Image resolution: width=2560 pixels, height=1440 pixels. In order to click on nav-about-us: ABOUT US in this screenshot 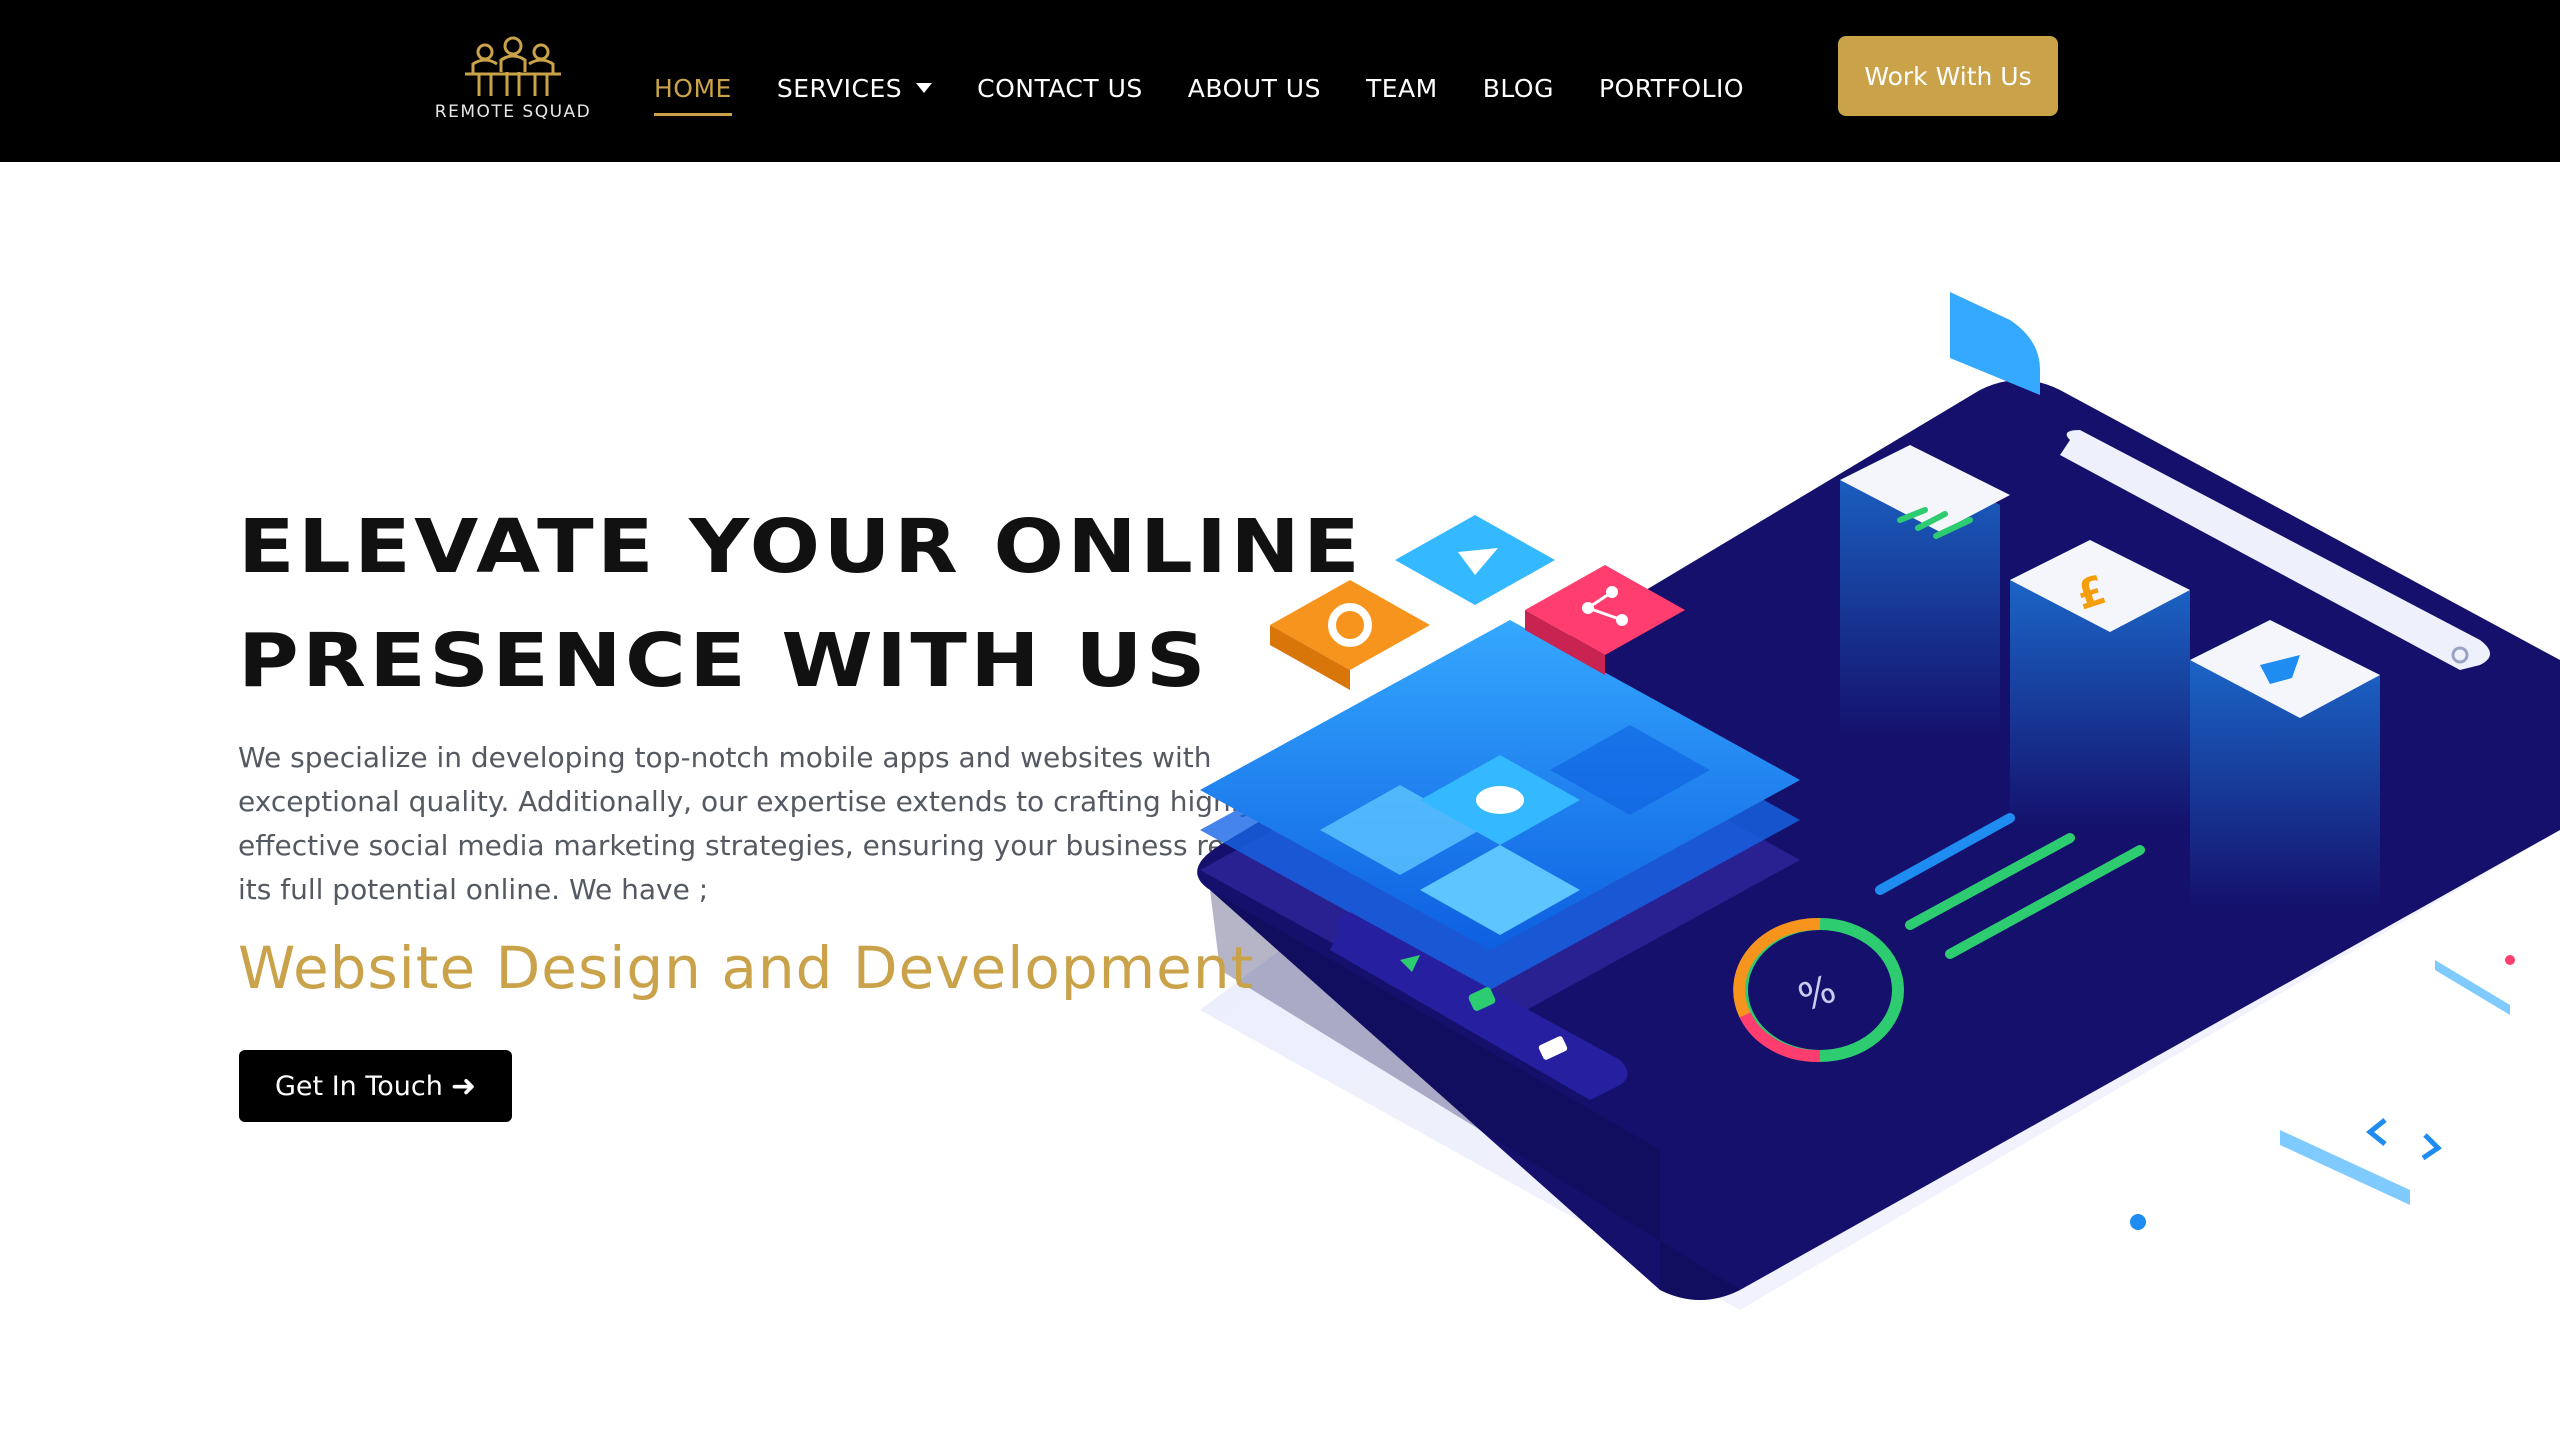, I will do `click(1254, 88)`.